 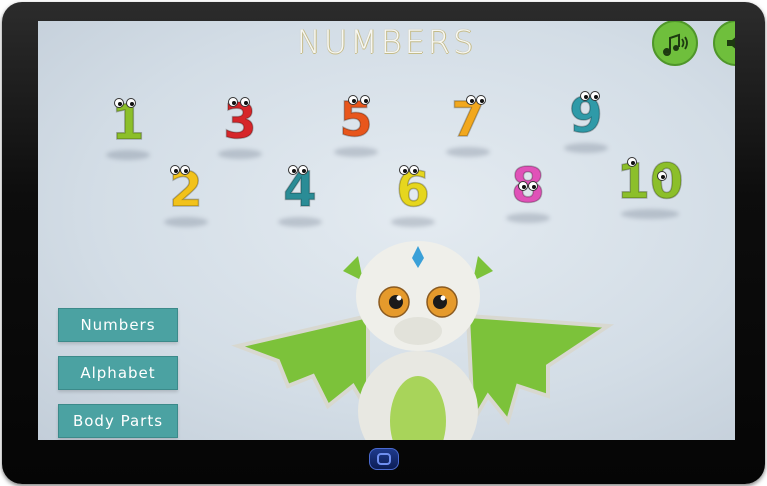 I want to click on number-6-glyph: 6, so click(x=413, y=190).